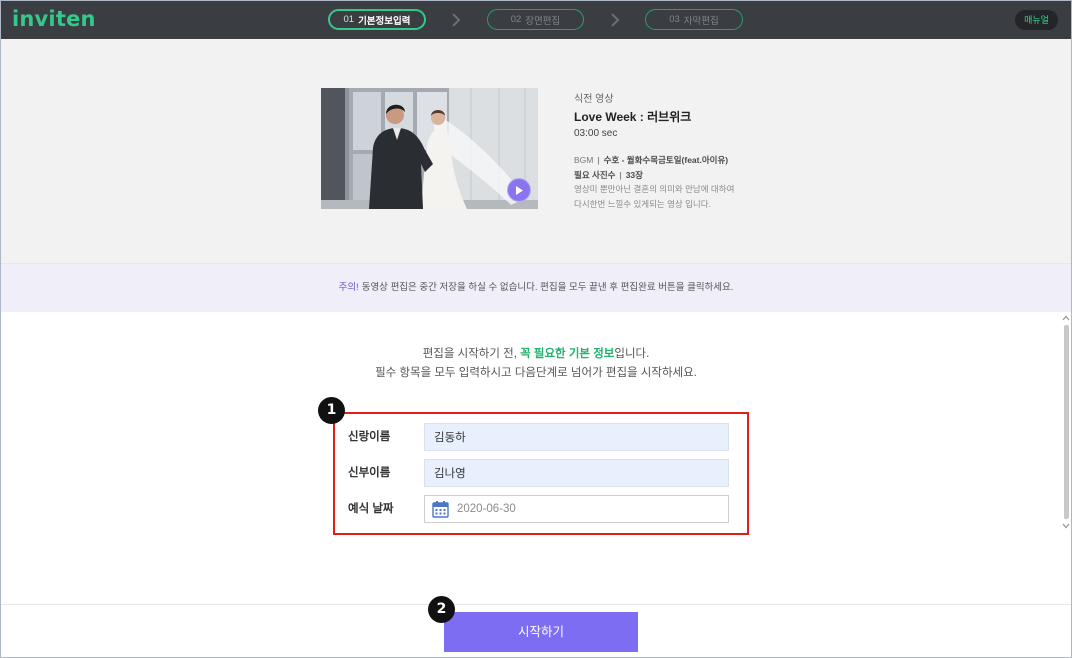  I want to click on bgm-value: 수호 - 월화수목금토일(feat.아이유), so click(666, 160).